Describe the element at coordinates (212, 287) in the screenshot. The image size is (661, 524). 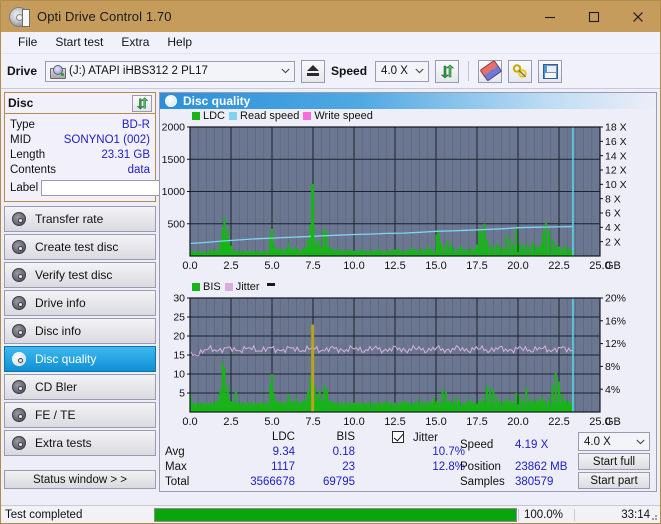
I see `legend-label: BIS` at that location.